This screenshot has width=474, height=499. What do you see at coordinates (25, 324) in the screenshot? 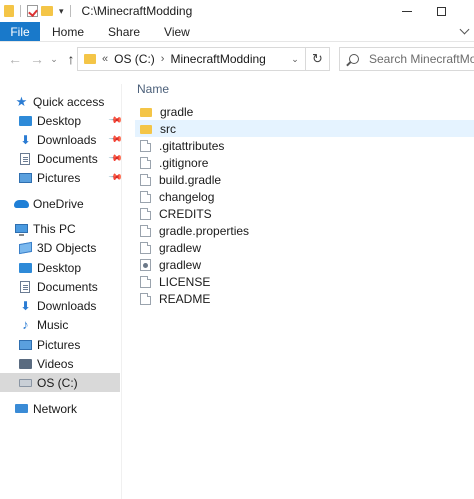
I see `music-icon: ♪` at bounding box center [25, 324].